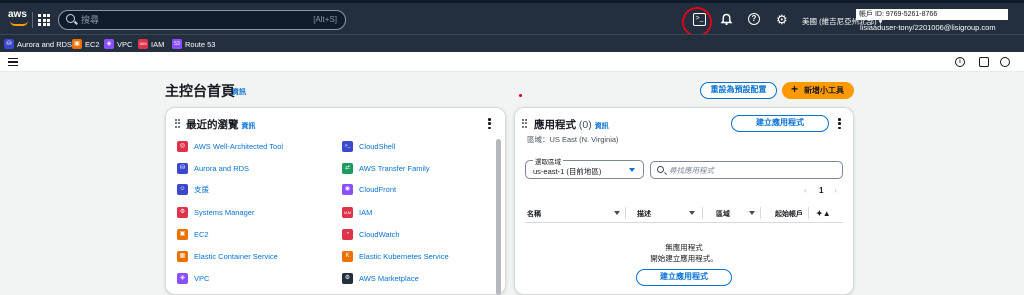  Describe the element at coordinates (632, 170) in the screenshot. I see `caret-down-icon` at that location.